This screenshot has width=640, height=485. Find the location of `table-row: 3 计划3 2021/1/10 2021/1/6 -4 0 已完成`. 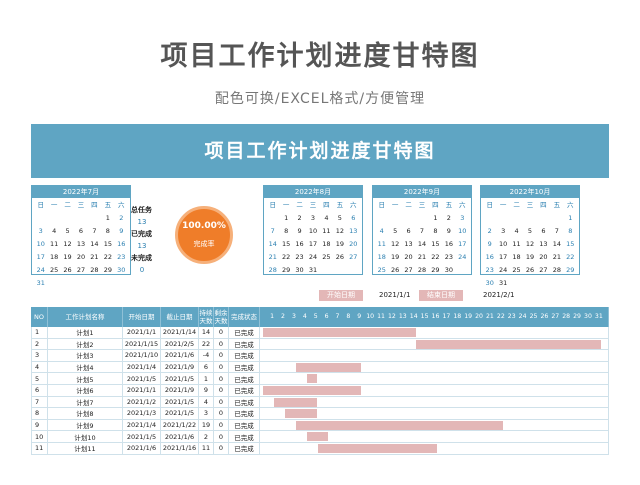

table-row: 3 计划3 2021/1/10 2021/1/6 -4 0 已完成 is located at coordinates (320, 356).